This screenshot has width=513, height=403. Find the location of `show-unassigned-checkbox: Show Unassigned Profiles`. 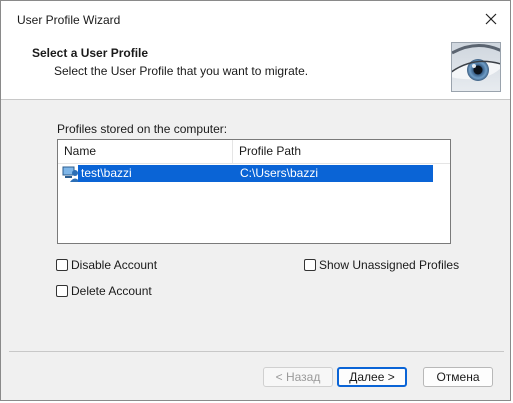

show-unassigned-checkbox: Show Unassigned Profiles is located at coordinates (381, 265).